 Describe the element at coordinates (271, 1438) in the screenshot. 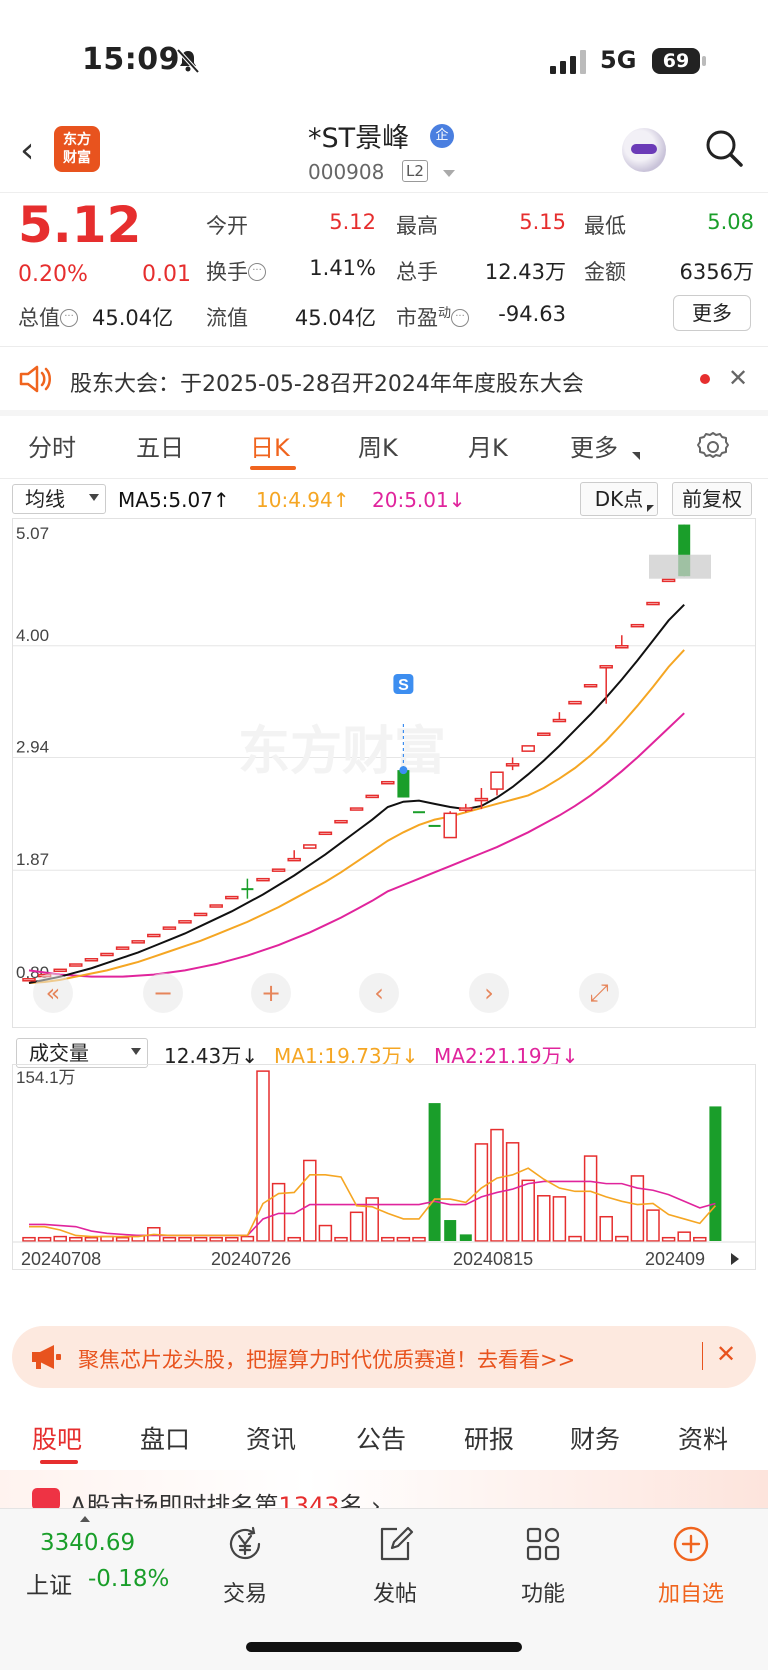

I see `tab-news: 资讯` at that location.